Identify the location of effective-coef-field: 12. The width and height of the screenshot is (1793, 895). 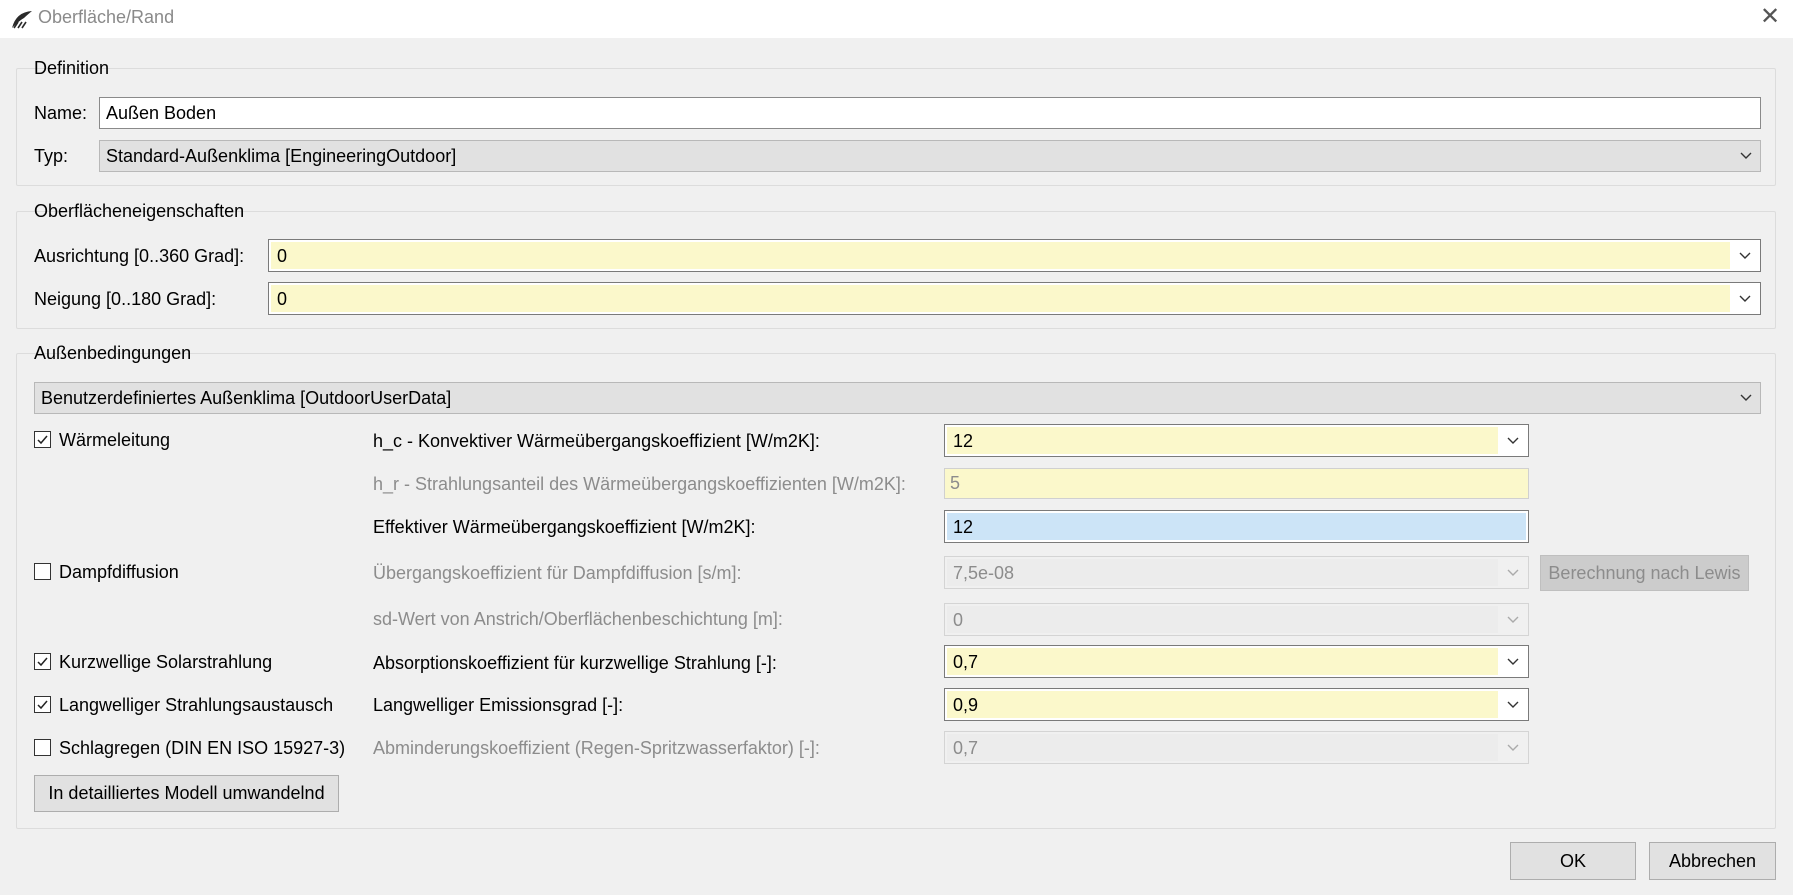
(1236, 526).